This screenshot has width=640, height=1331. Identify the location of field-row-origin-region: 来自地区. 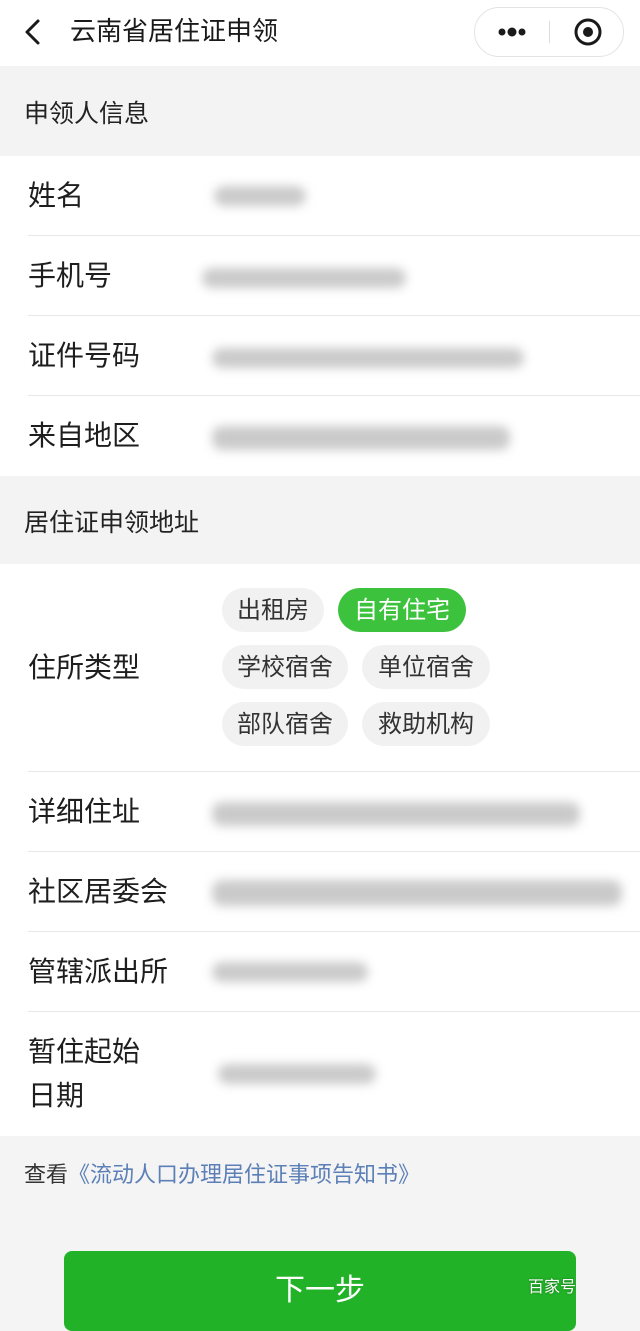
(320, 436).